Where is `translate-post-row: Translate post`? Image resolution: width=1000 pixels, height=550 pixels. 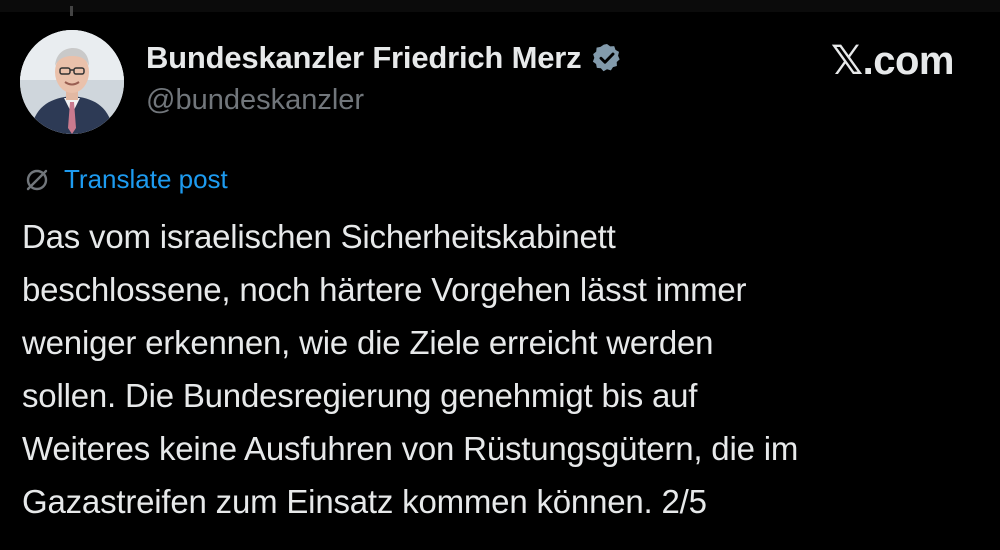 translate-post-row: Translate post is located at coordinates (125, 179).